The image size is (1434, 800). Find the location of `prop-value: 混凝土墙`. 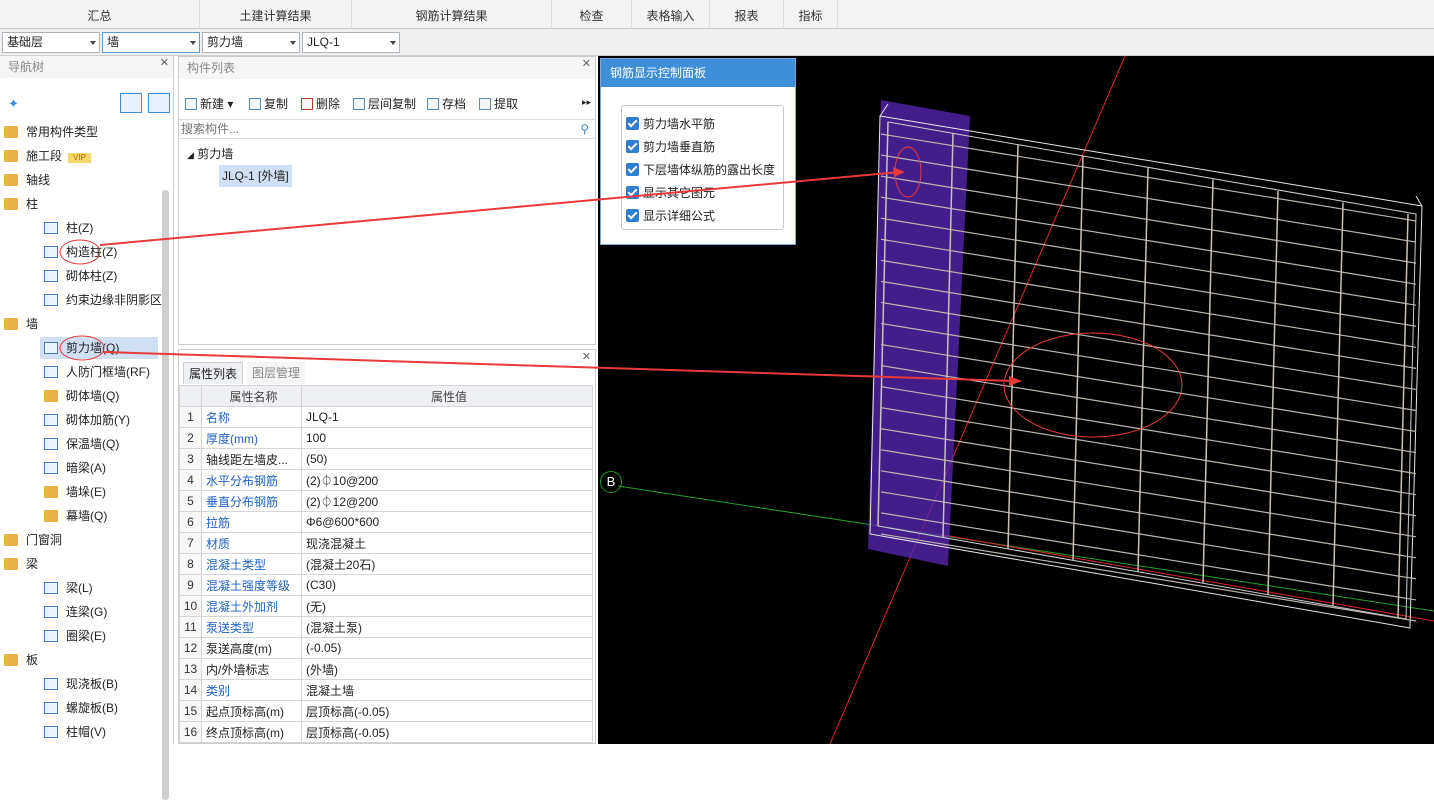

prop-value: 混凝土墙 is located at coordinates (447, 690).